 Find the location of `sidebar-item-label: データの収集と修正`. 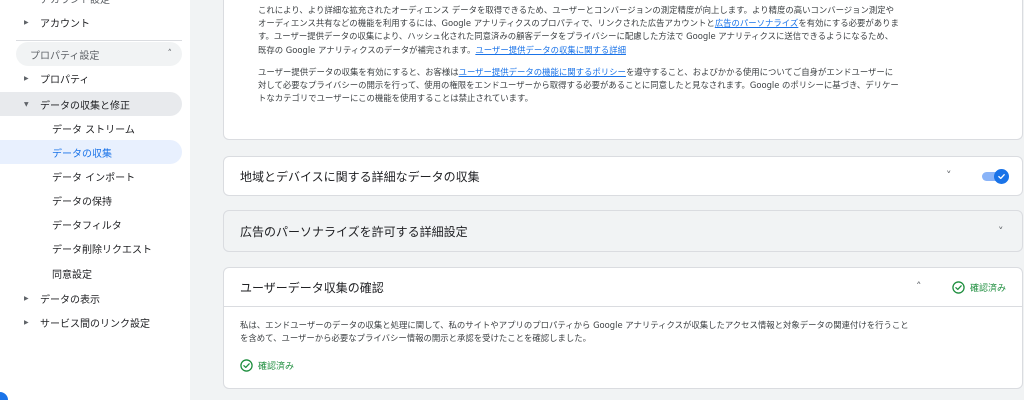

sidebar-item-label: データの収集と修正 is located at coordinates (85, 106).